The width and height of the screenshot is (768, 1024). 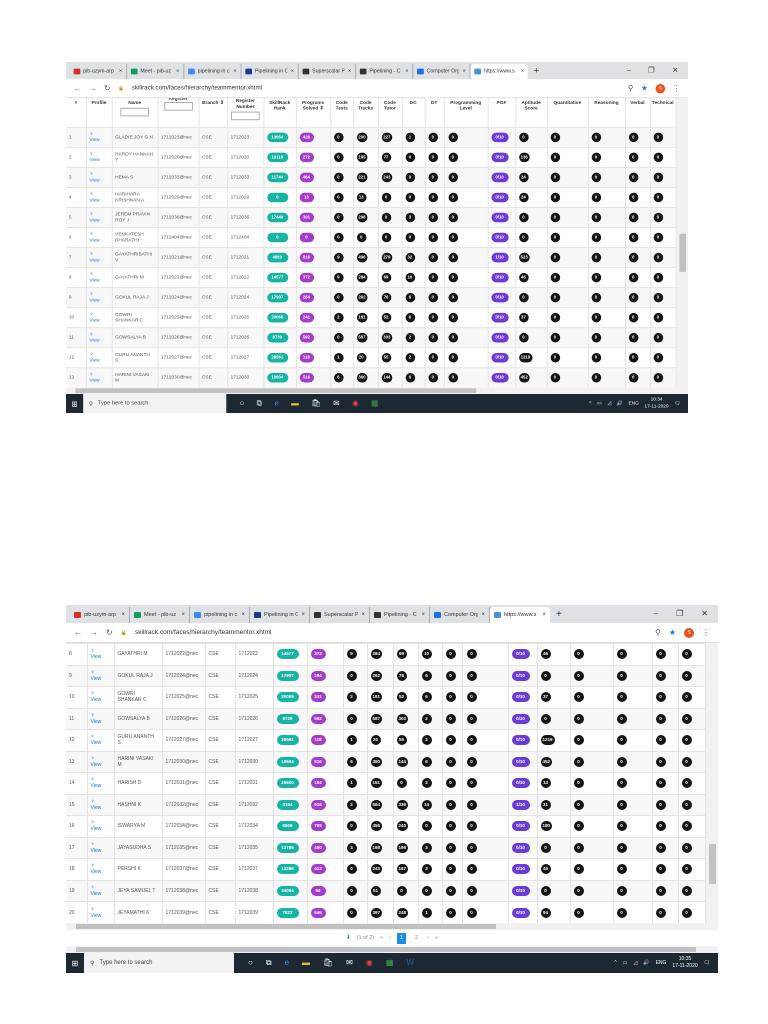 I want to click on notifications-icon: 🗨, so click(x=707, y=963).